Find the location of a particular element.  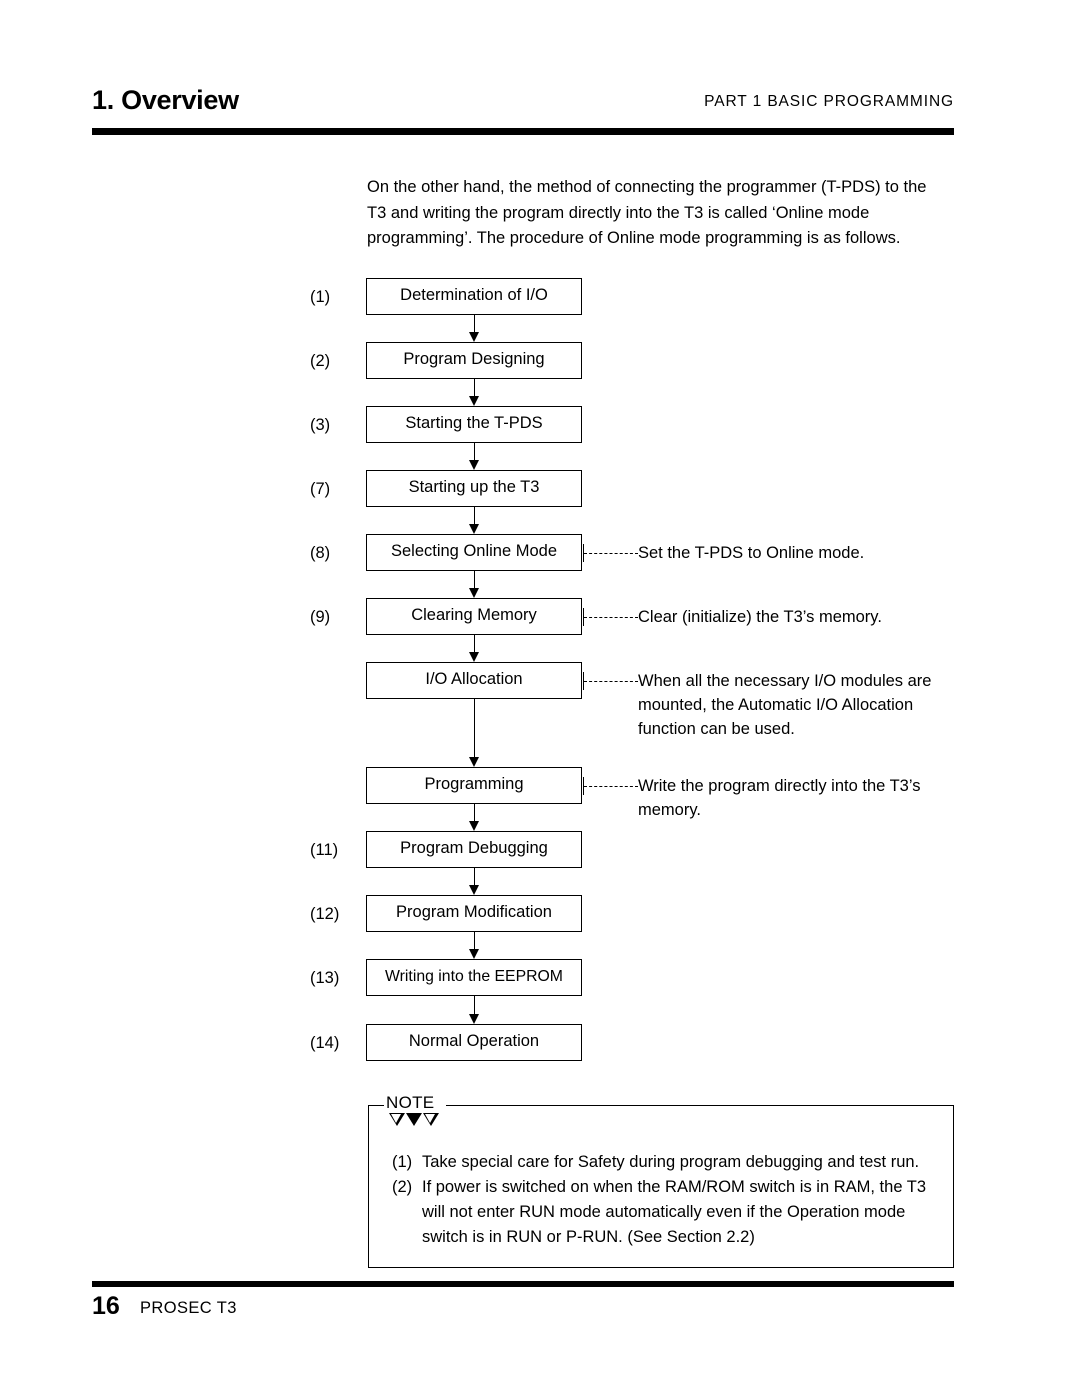

flow-step: (7) Starting up the T3 is located at coordinates (640, 488).